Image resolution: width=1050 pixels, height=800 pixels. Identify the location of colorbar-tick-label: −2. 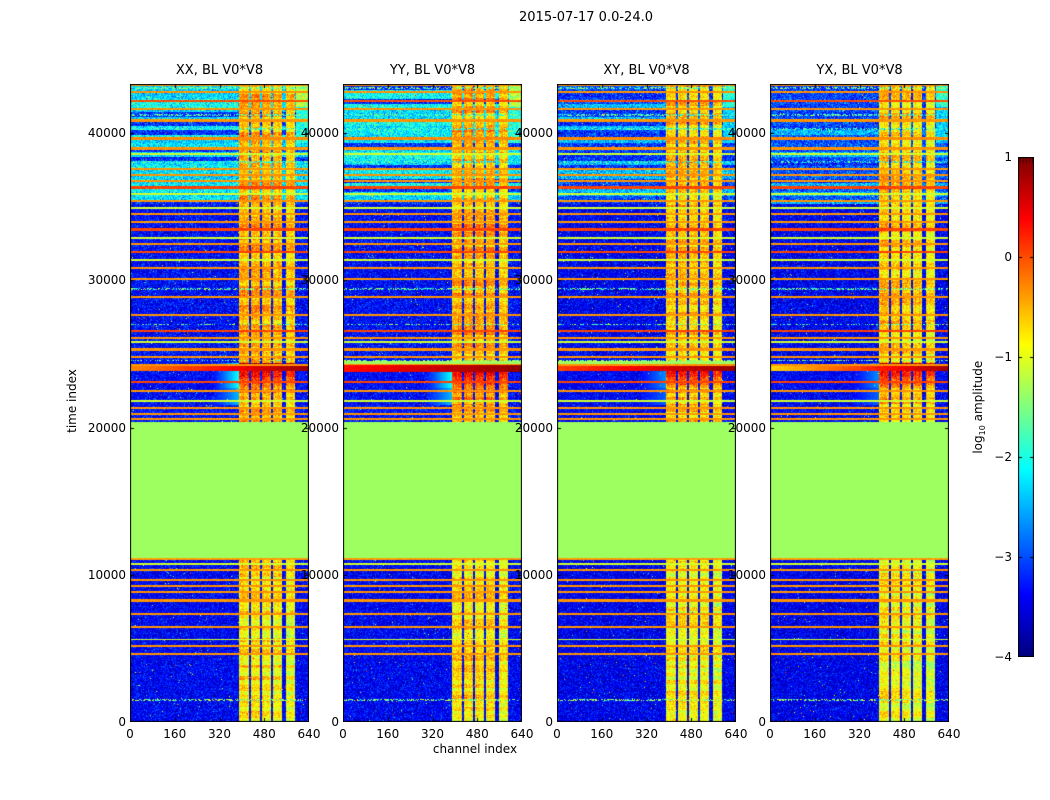
(1003, 457).